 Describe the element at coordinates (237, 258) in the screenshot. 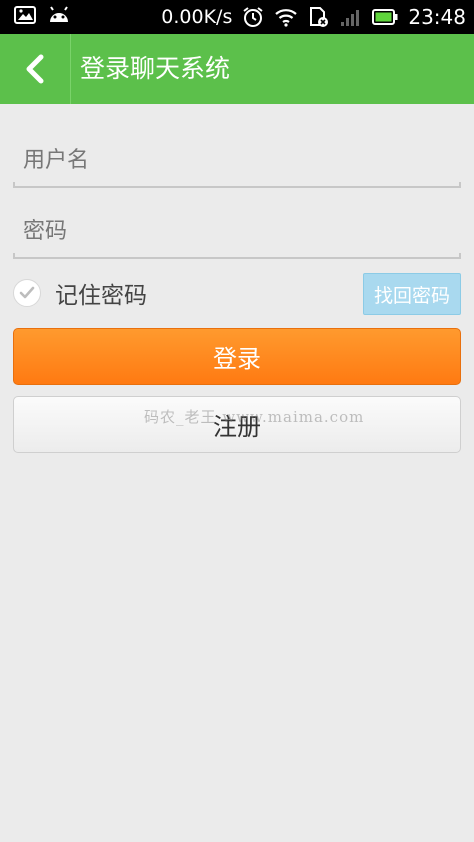

I see `password-underline` at that location.